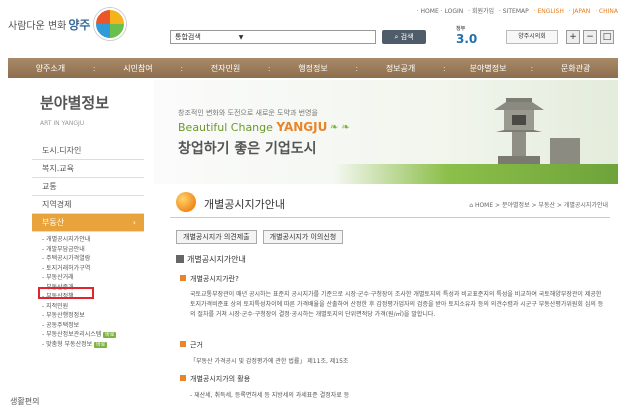 This screenshot has width=626, height=412. What do you see at coordinates (270, 395) in the screenshot?
I see `usage-text: - 재산세, 취득세, 등록면허세 등 지방세의 과세표준 결정자료 등` at bounding box center [270, 395].